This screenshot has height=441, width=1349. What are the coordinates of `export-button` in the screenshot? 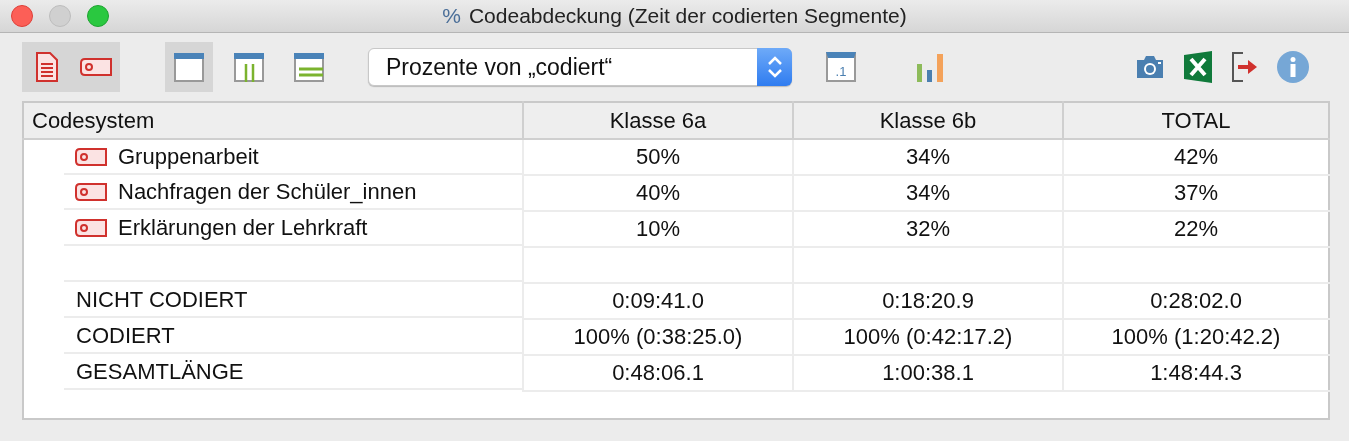 It's located at (1245, 67).